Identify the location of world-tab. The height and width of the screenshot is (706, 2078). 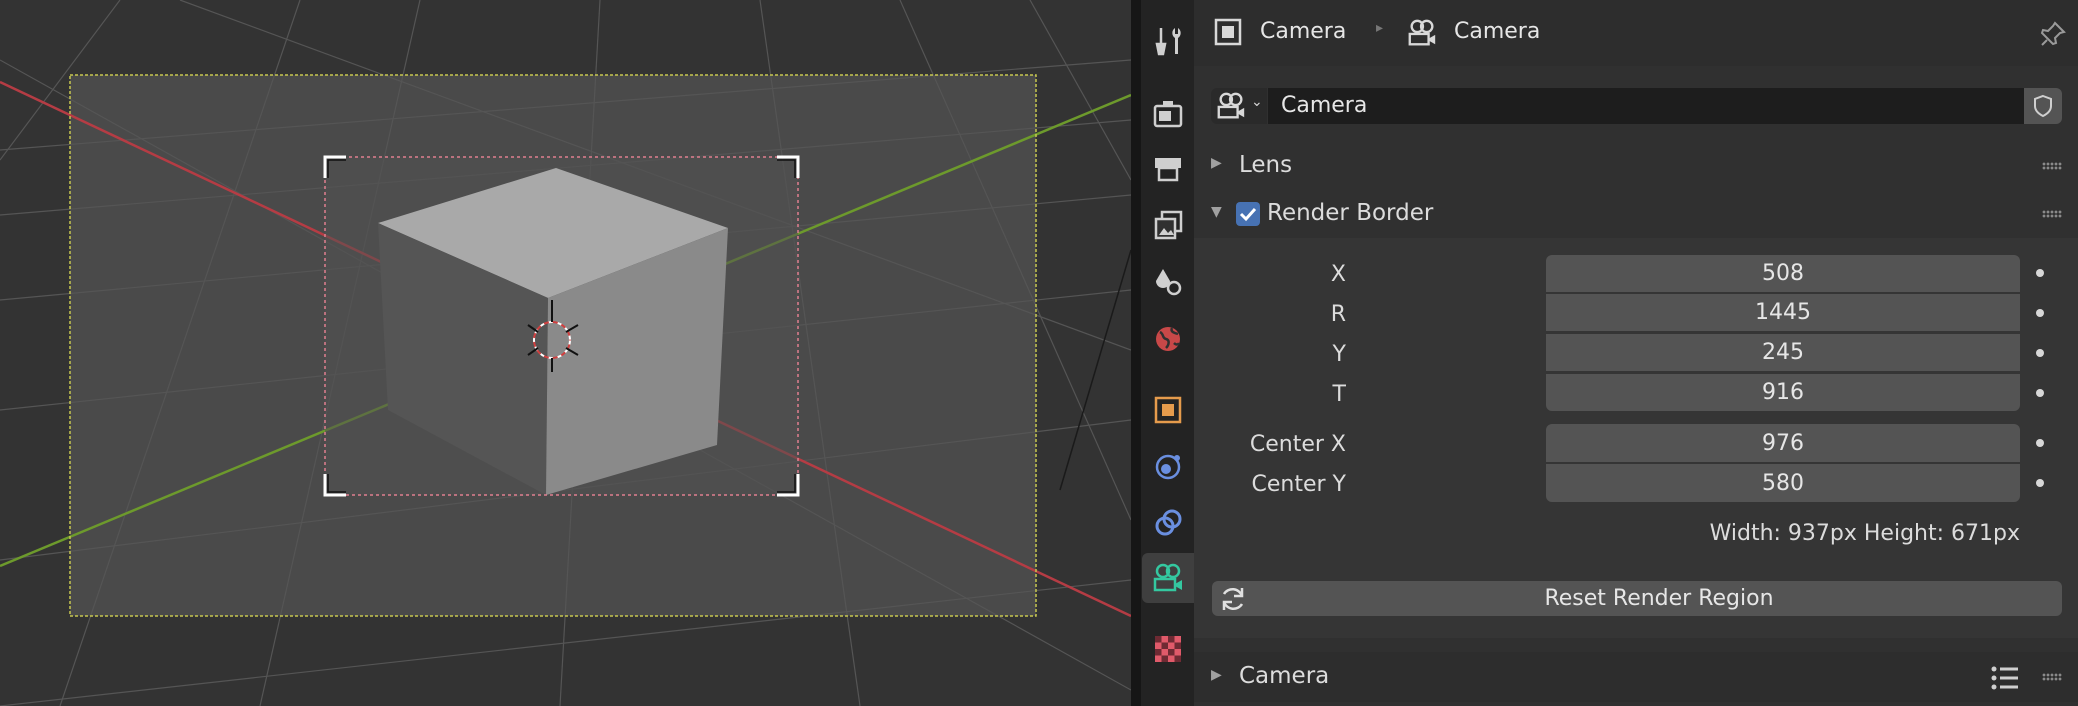
(1168, 339).